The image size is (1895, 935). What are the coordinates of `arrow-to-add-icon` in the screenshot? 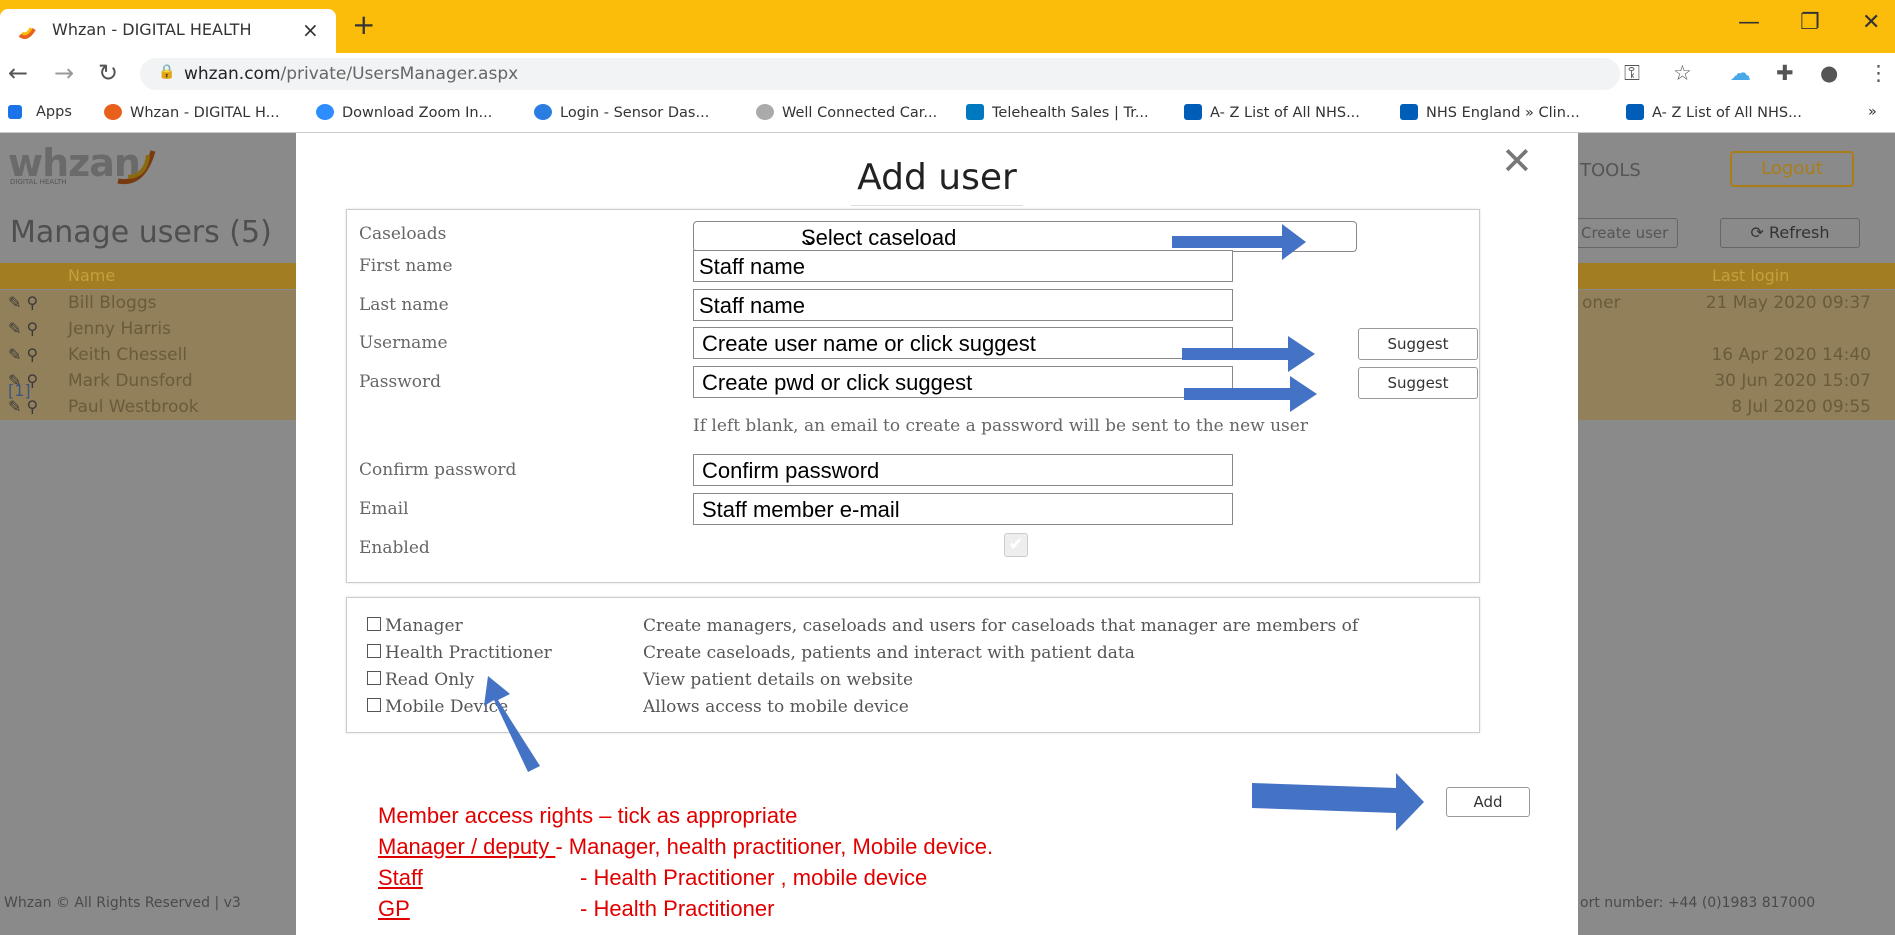 It's located at (1338, 802).